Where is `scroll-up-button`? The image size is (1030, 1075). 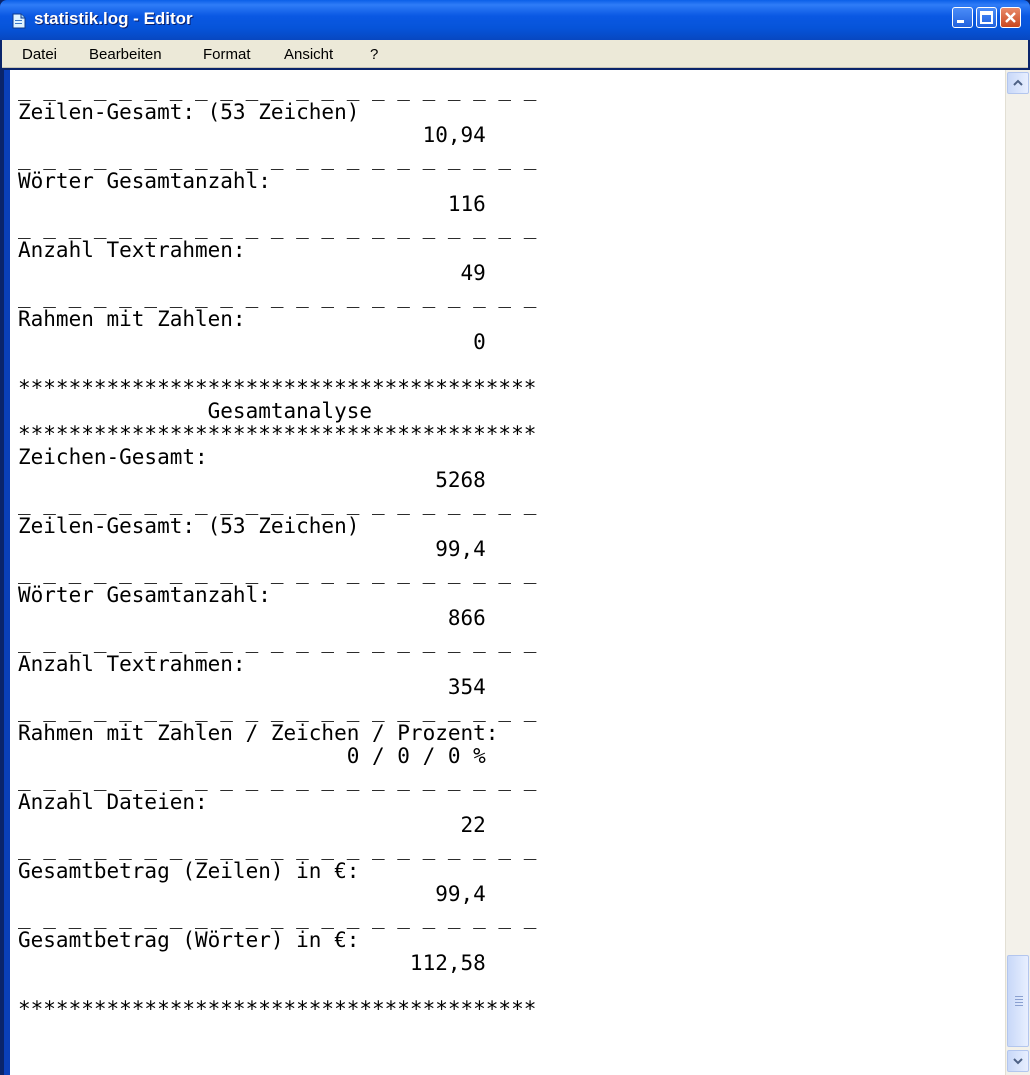
scroll-up-button is located at coordinates (1018, 83).